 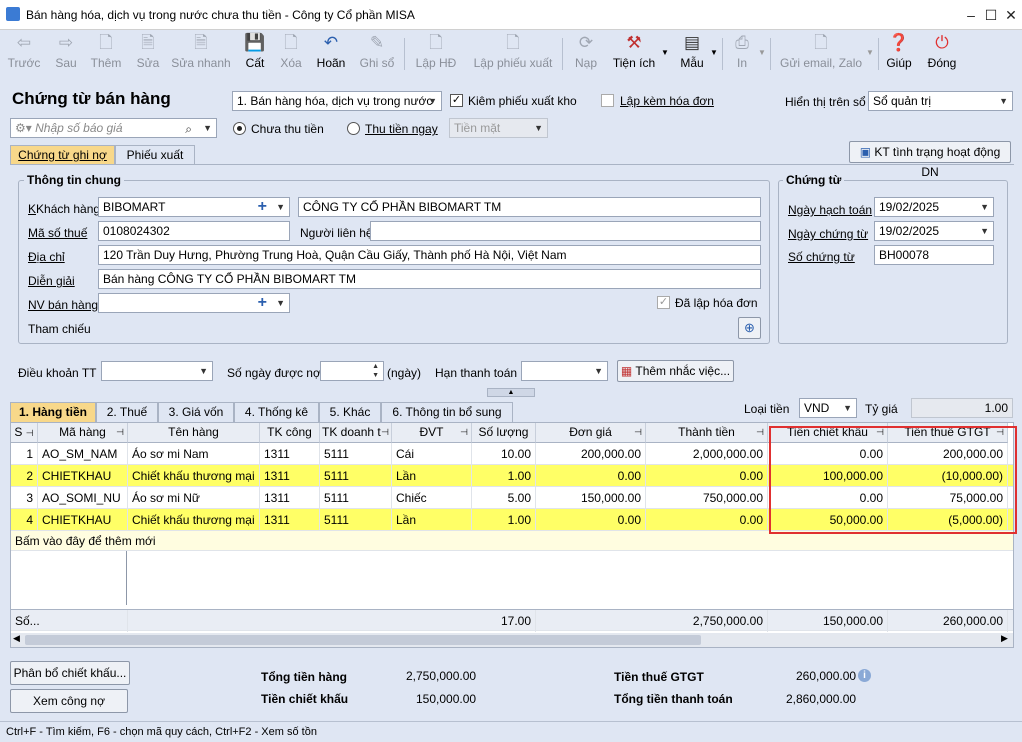 I want to click on invoiced-checkbox: ✓, so click(x=663, y=302).